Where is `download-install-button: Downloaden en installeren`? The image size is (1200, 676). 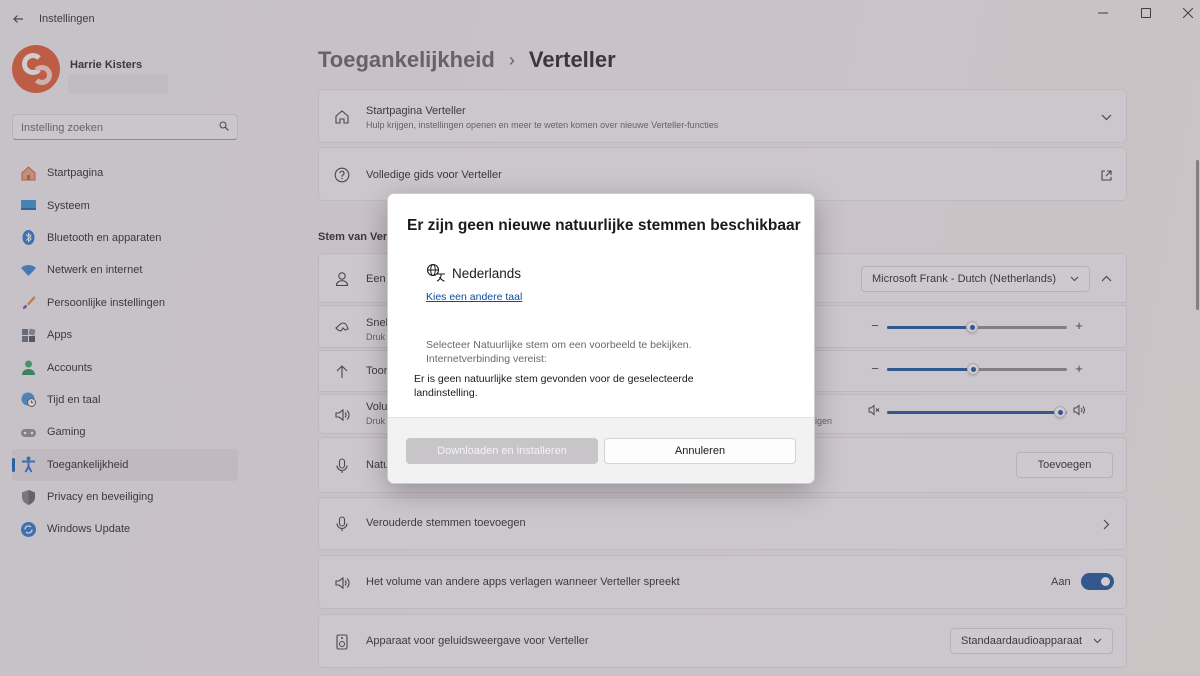 download-install-button: Downloaden en installeren is located at coordinates (502, 451).